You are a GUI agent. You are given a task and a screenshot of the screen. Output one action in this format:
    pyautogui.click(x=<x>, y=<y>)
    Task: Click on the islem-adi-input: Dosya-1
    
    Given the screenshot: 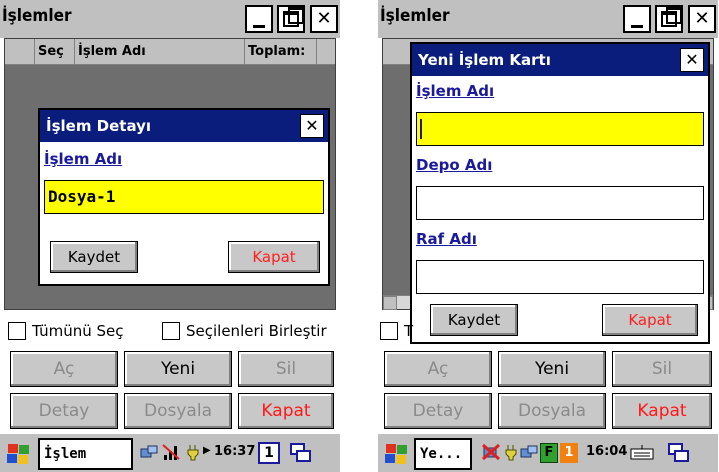 What is the action you would take?
    pyautogui.click(x=184, y=197)
    